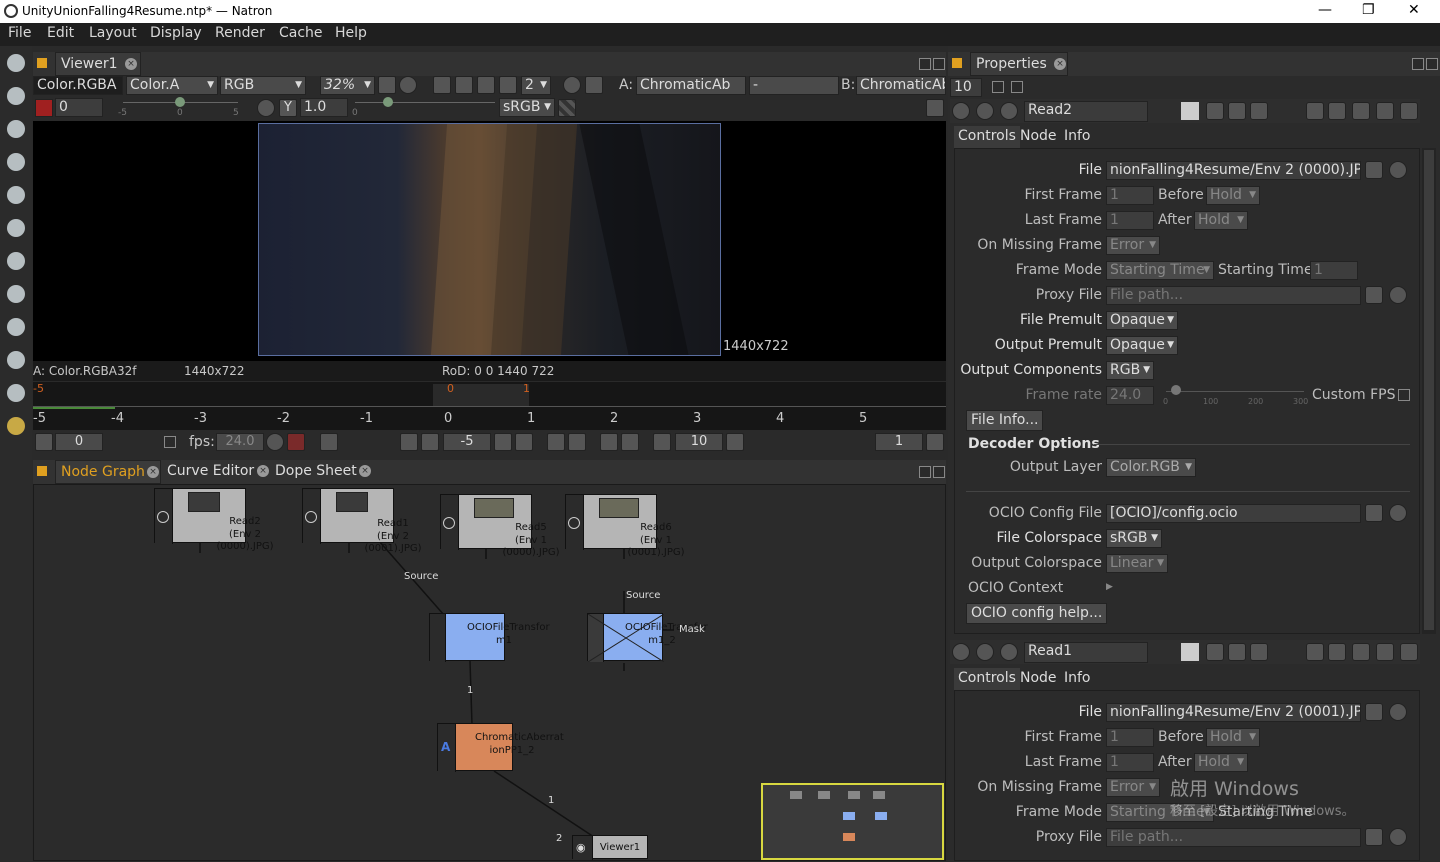 The image size is (1440, 862). Describe the element at coordinates (508, 85) in the screenshot. I see `split-icon` at that location.